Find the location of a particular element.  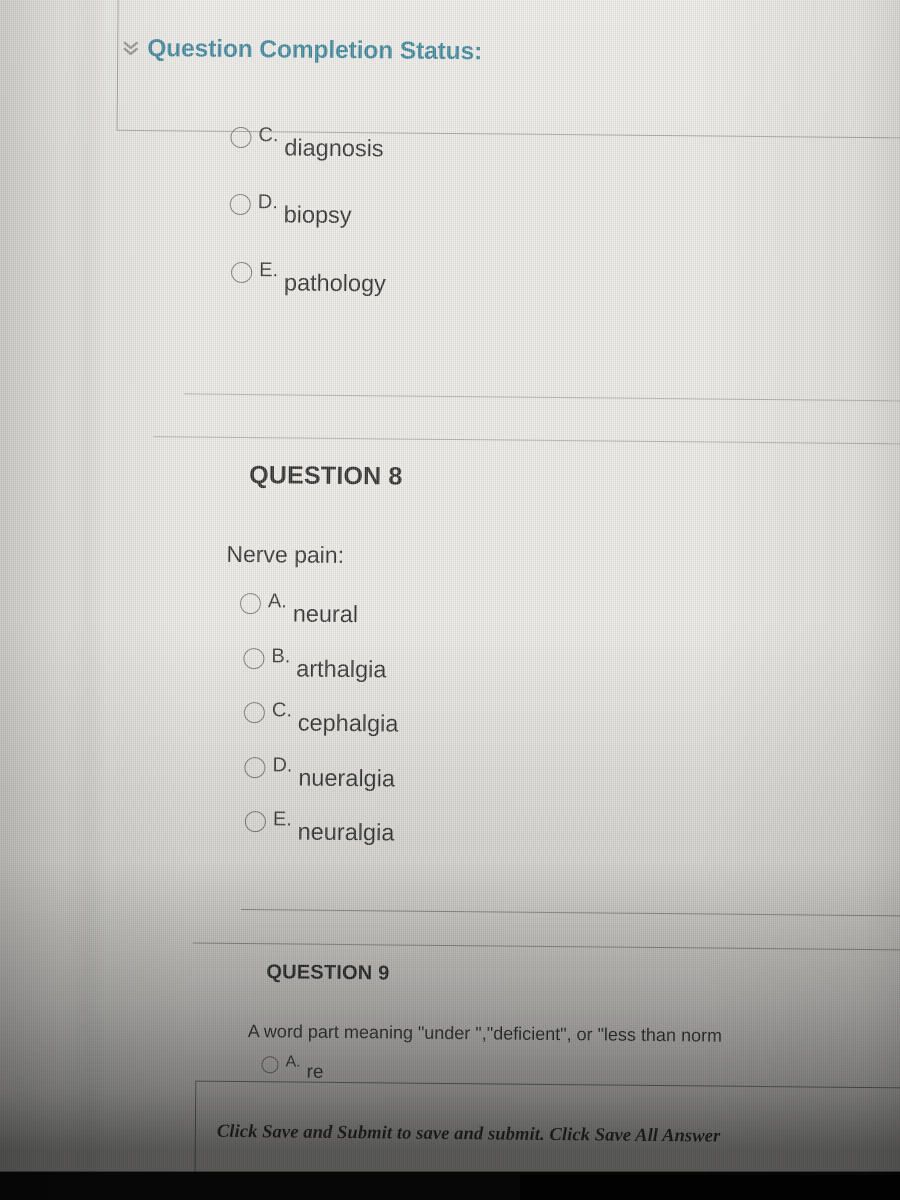

option-label: neural is located at coordinates (325, 614).